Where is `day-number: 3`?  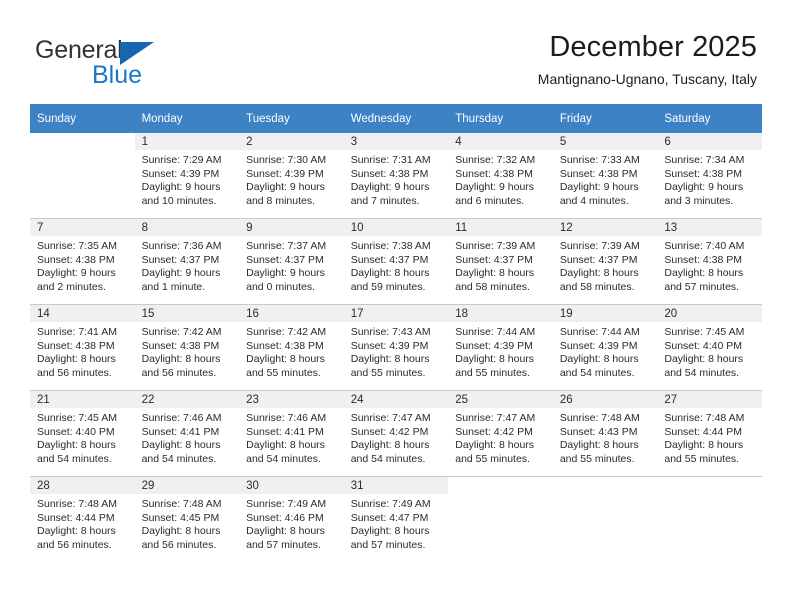 day-number: 3 is located at coordinates (396, 141).